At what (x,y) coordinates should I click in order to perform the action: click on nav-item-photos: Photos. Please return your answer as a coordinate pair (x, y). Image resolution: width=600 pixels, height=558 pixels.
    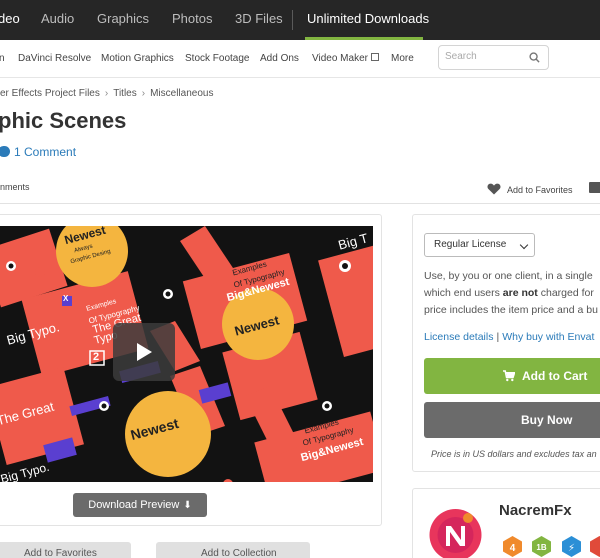
    Looking at the image, I should click on (192, 18).